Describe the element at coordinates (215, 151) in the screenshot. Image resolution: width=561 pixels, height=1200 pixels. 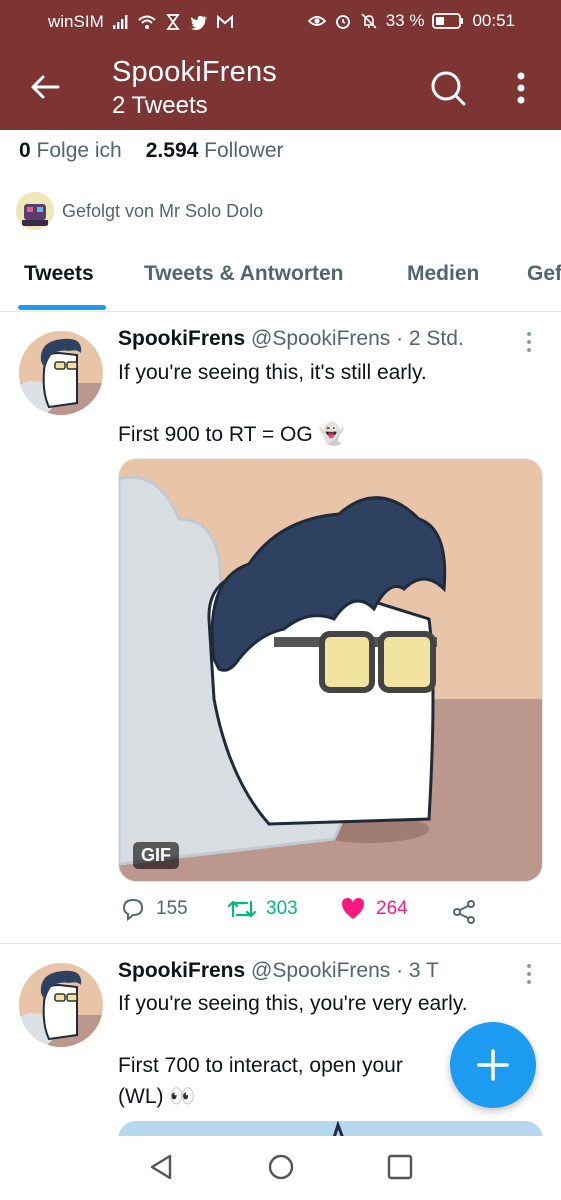
I see `followers-link: 2.594 Follower` at that location.